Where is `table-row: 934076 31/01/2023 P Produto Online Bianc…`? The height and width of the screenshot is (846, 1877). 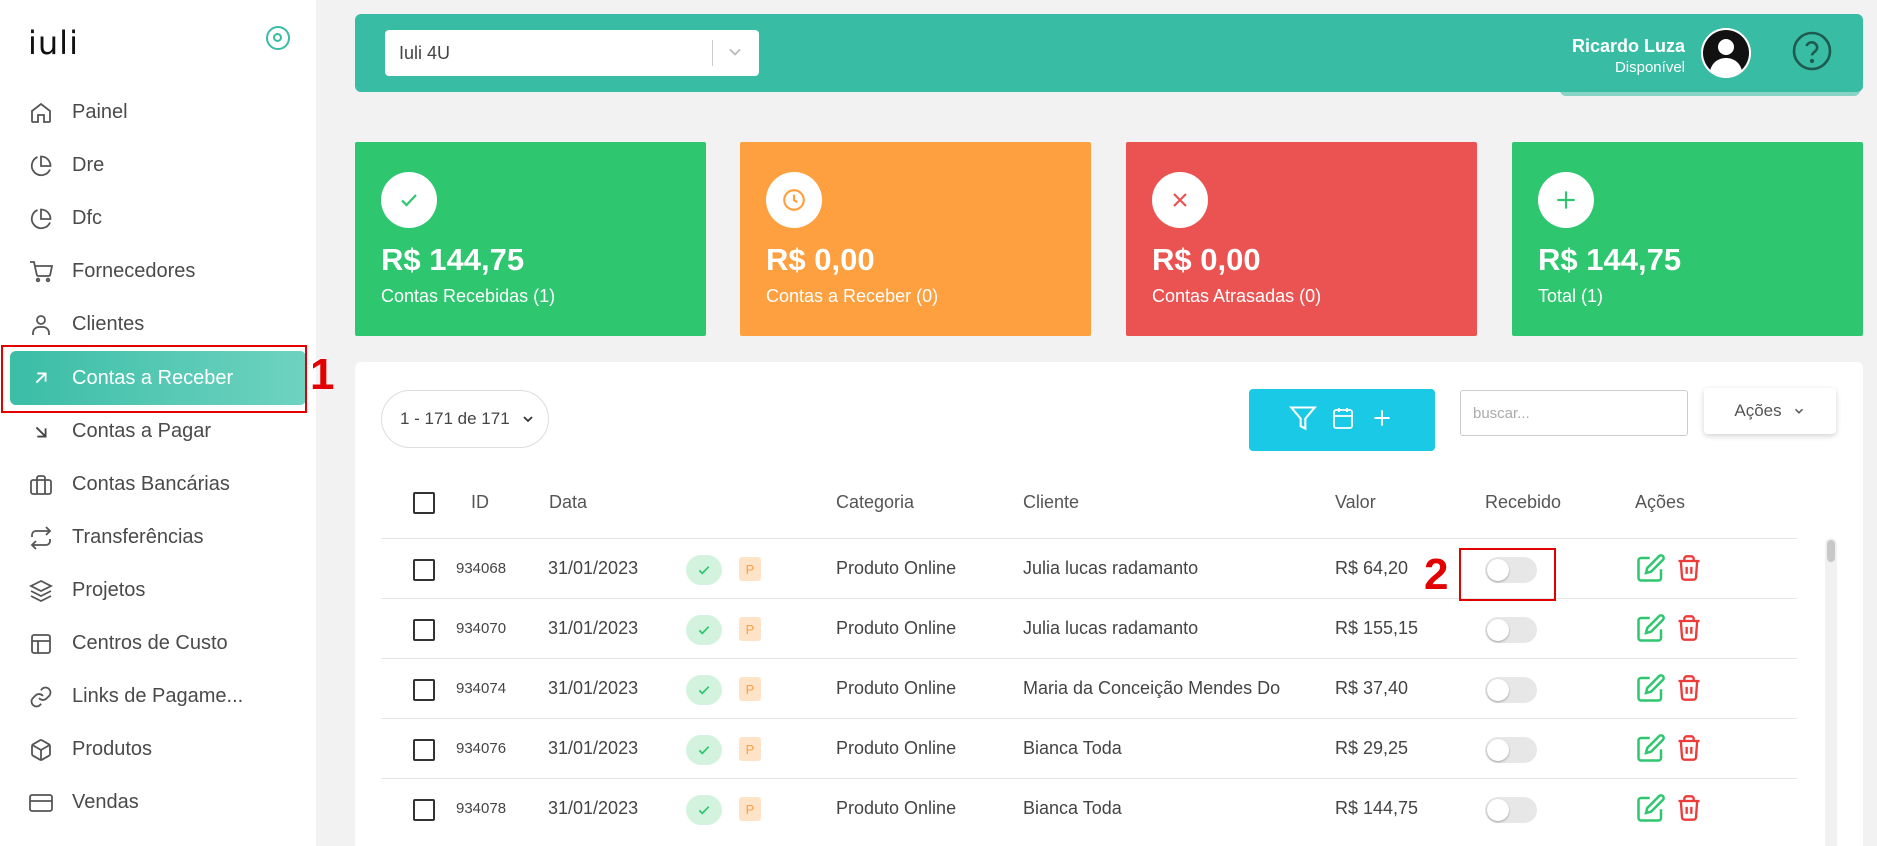
table-row: 934076 31/01/2023 P Produto Online Bianc… is located at coordinates (1089, 748).